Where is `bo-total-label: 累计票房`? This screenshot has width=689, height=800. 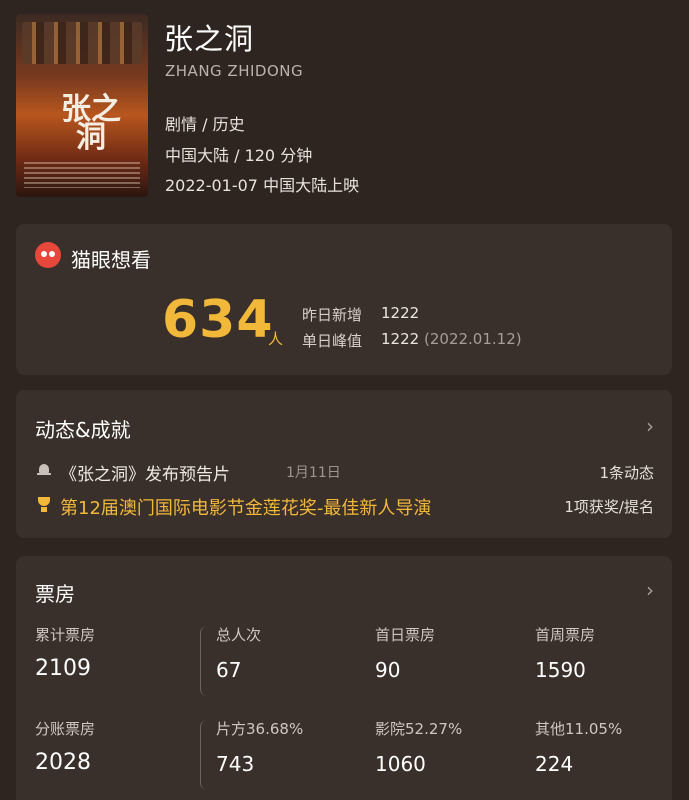
bo-total-label: 累计票房 is located at coordinates (65, 635).